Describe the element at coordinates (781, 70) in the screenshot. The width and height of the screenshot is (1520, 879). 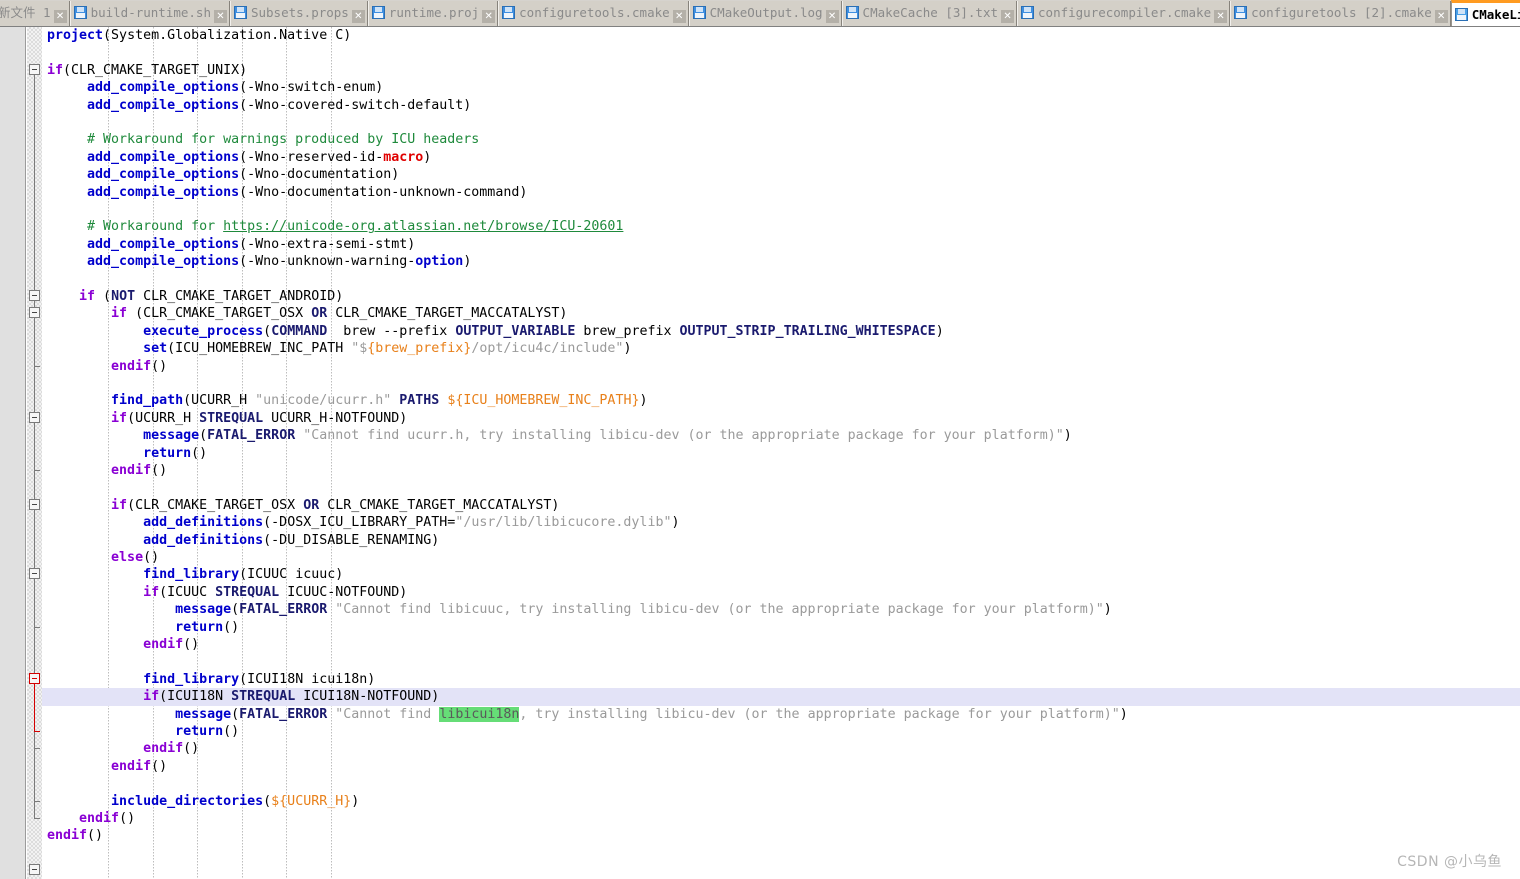
I see `code-line: if(CLR_CMAKE_TARGET_UNIX)` at that location.